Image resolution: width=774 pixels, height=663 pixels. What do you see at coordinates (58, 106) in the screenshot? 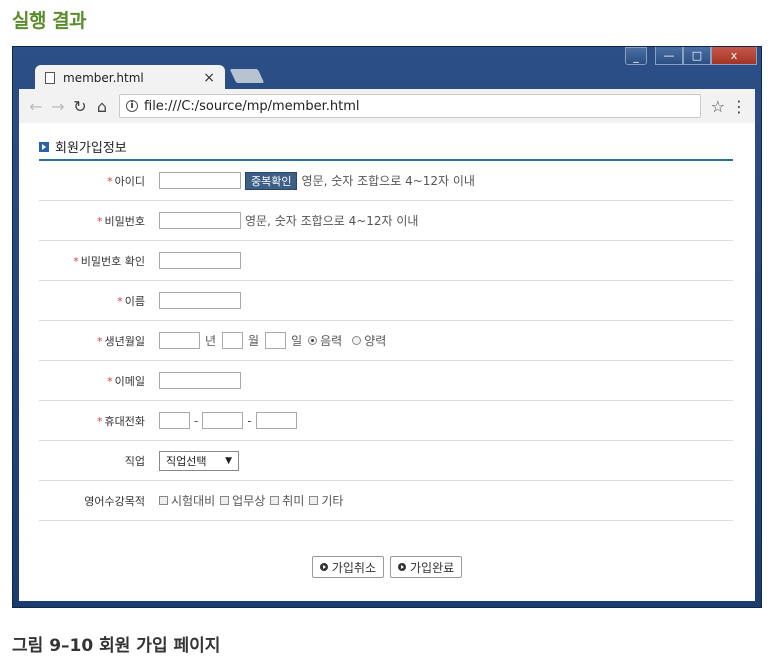
I see `forward-arrow-icon: →` at bounding box center [58, 106].